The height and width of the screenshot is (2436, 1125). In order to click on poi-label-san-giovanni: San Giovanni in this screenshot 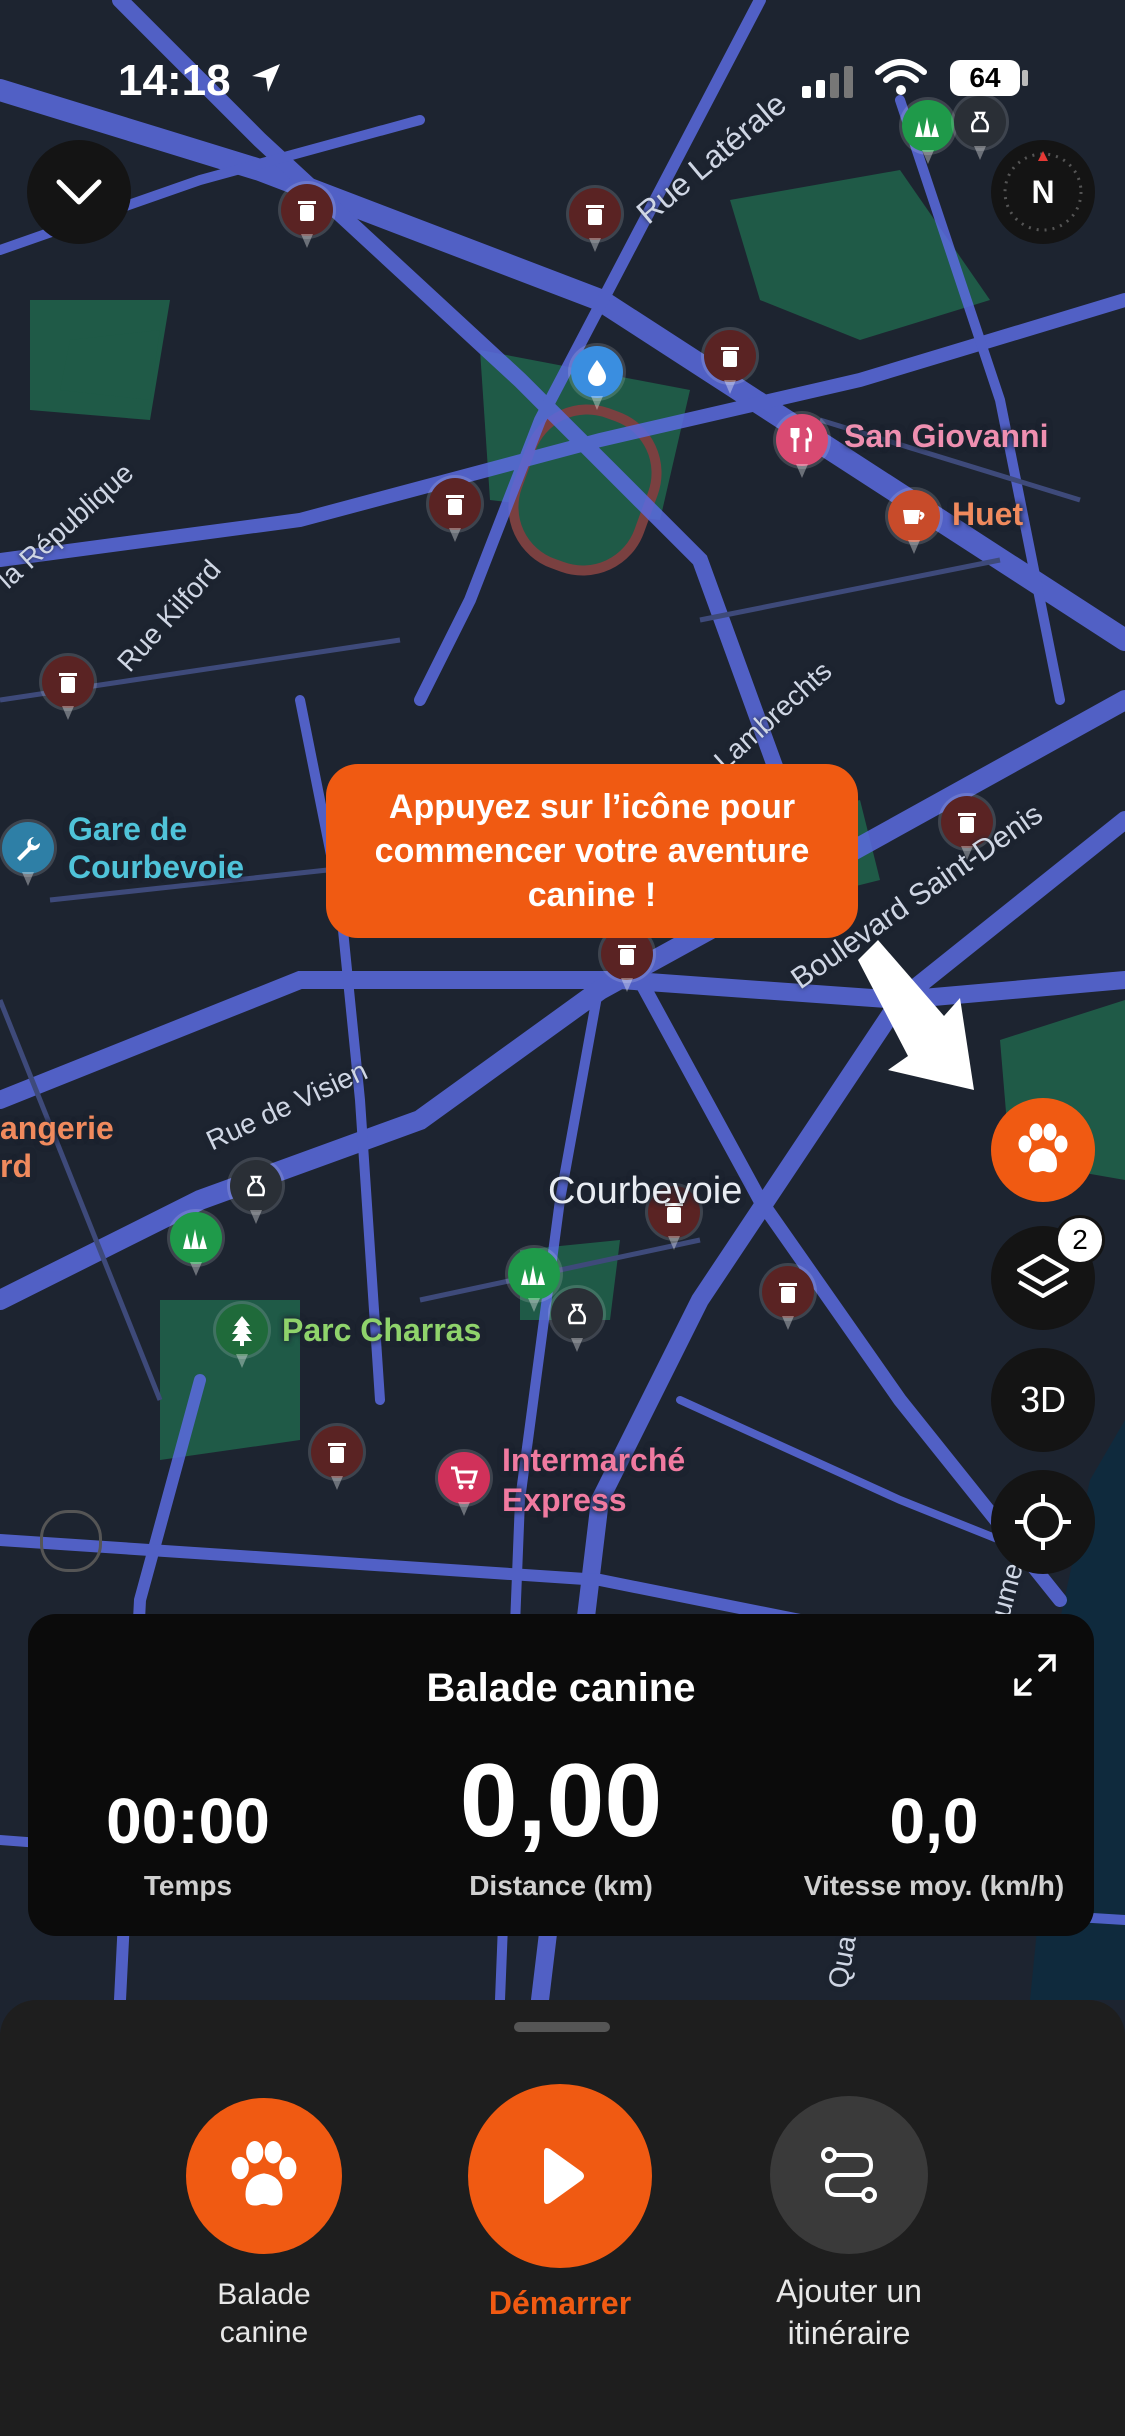, I will do `click(946, 436)`.